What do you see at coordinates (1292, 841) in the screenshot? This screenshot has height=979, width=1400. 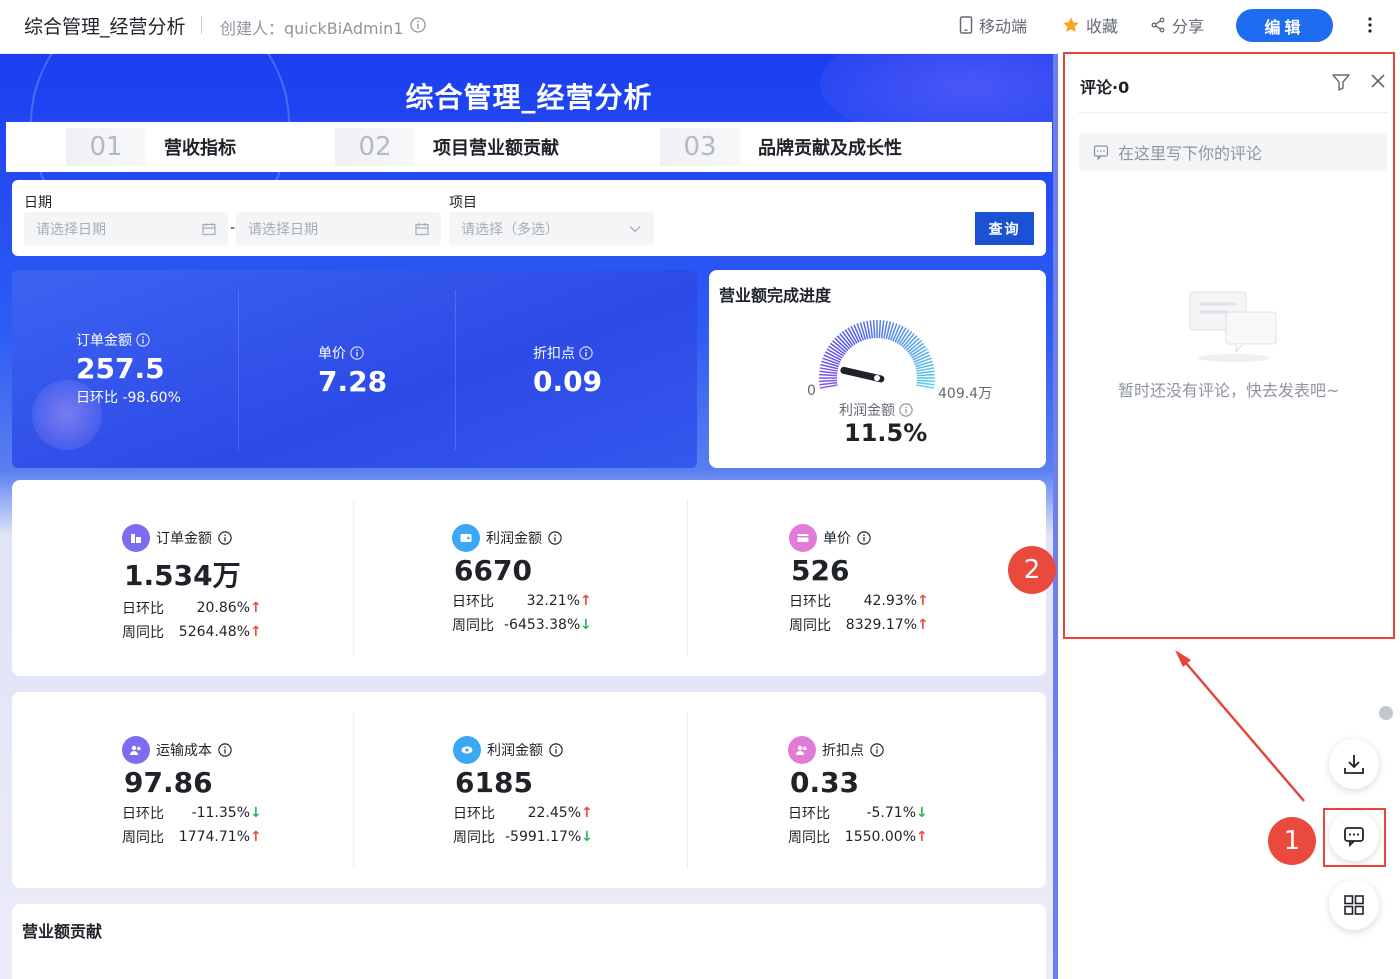 I see `step-marker-1: 1` at bounding box center [1292, 841].